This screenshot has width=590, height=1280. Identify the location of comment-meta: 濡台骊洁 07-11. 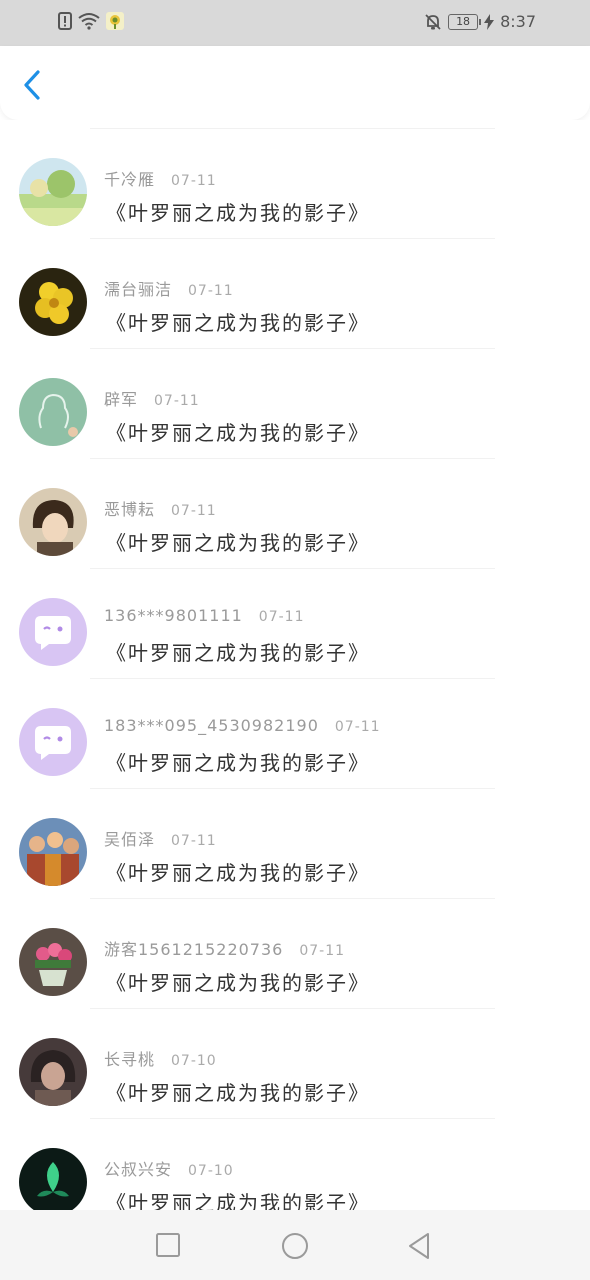
(169, 288).